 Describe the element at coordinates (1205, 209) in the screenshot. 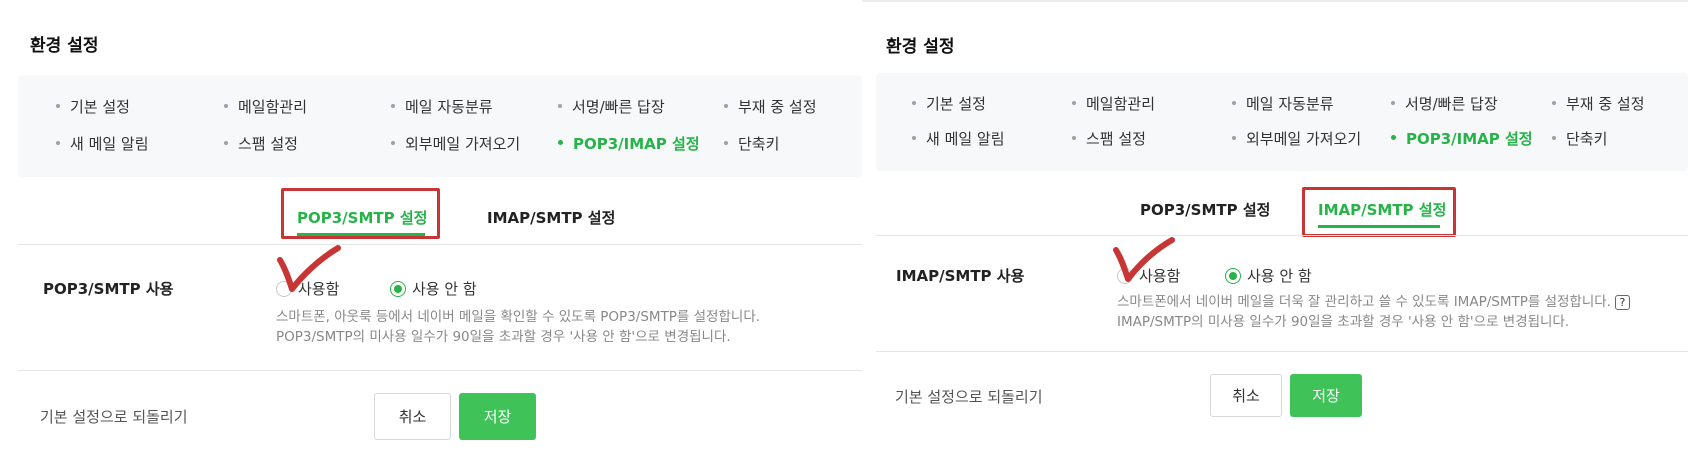

I see `tab-pop3-smtp: POP3/SMTP 설정` at that location.